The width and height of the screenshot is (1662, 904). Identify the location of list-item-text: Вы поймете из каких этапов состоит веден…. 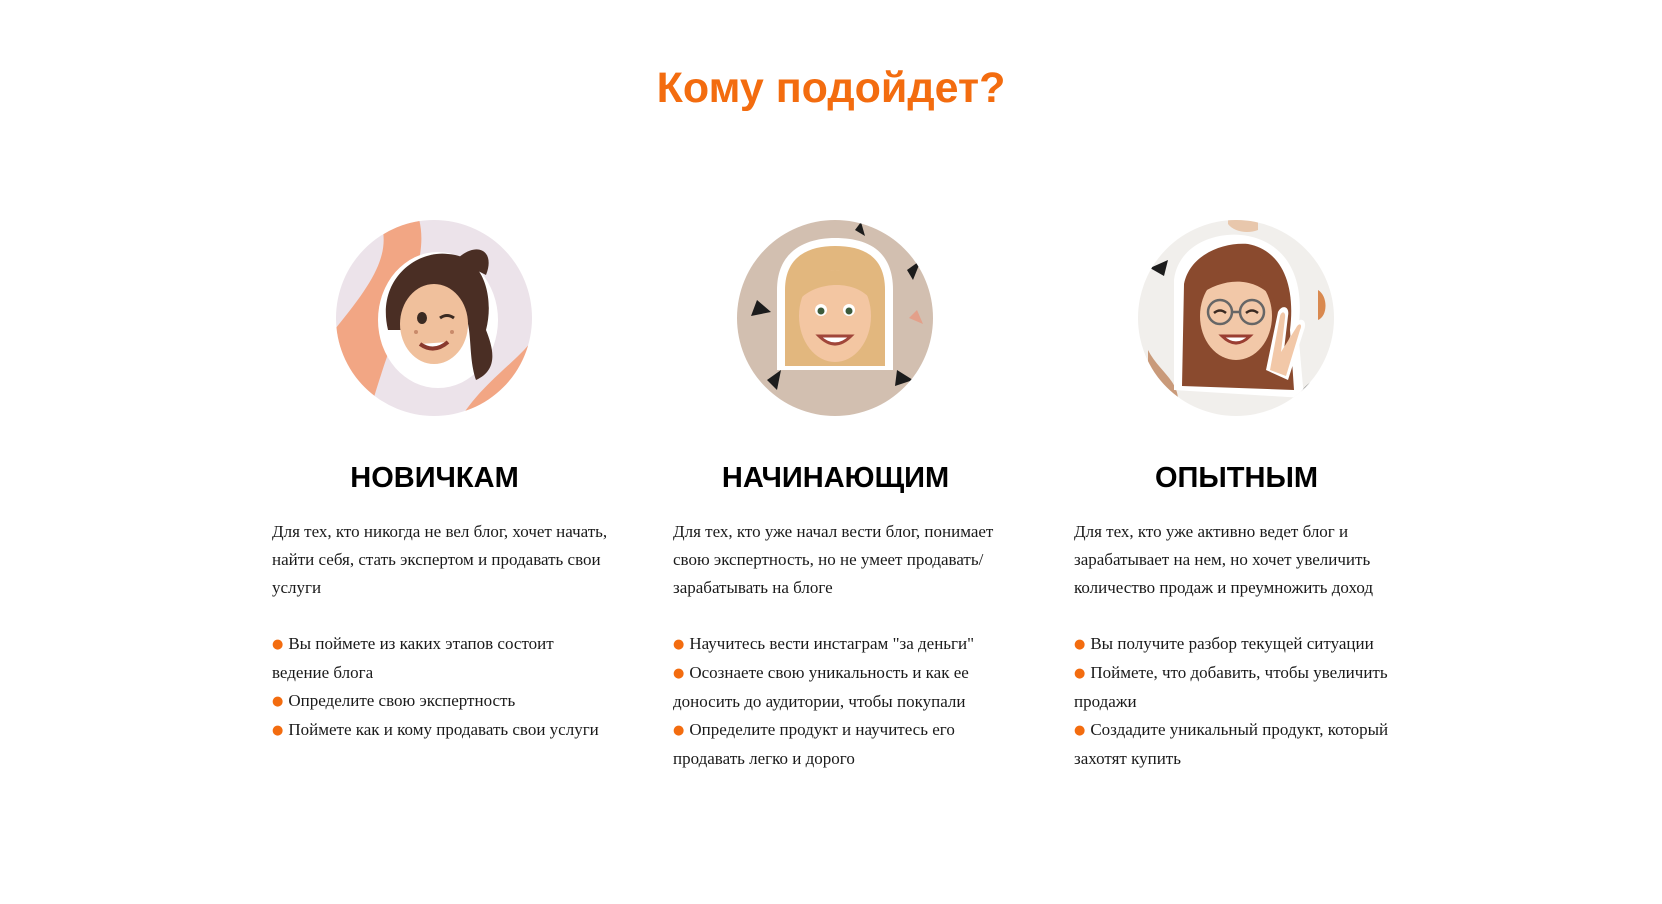
(413, 658).